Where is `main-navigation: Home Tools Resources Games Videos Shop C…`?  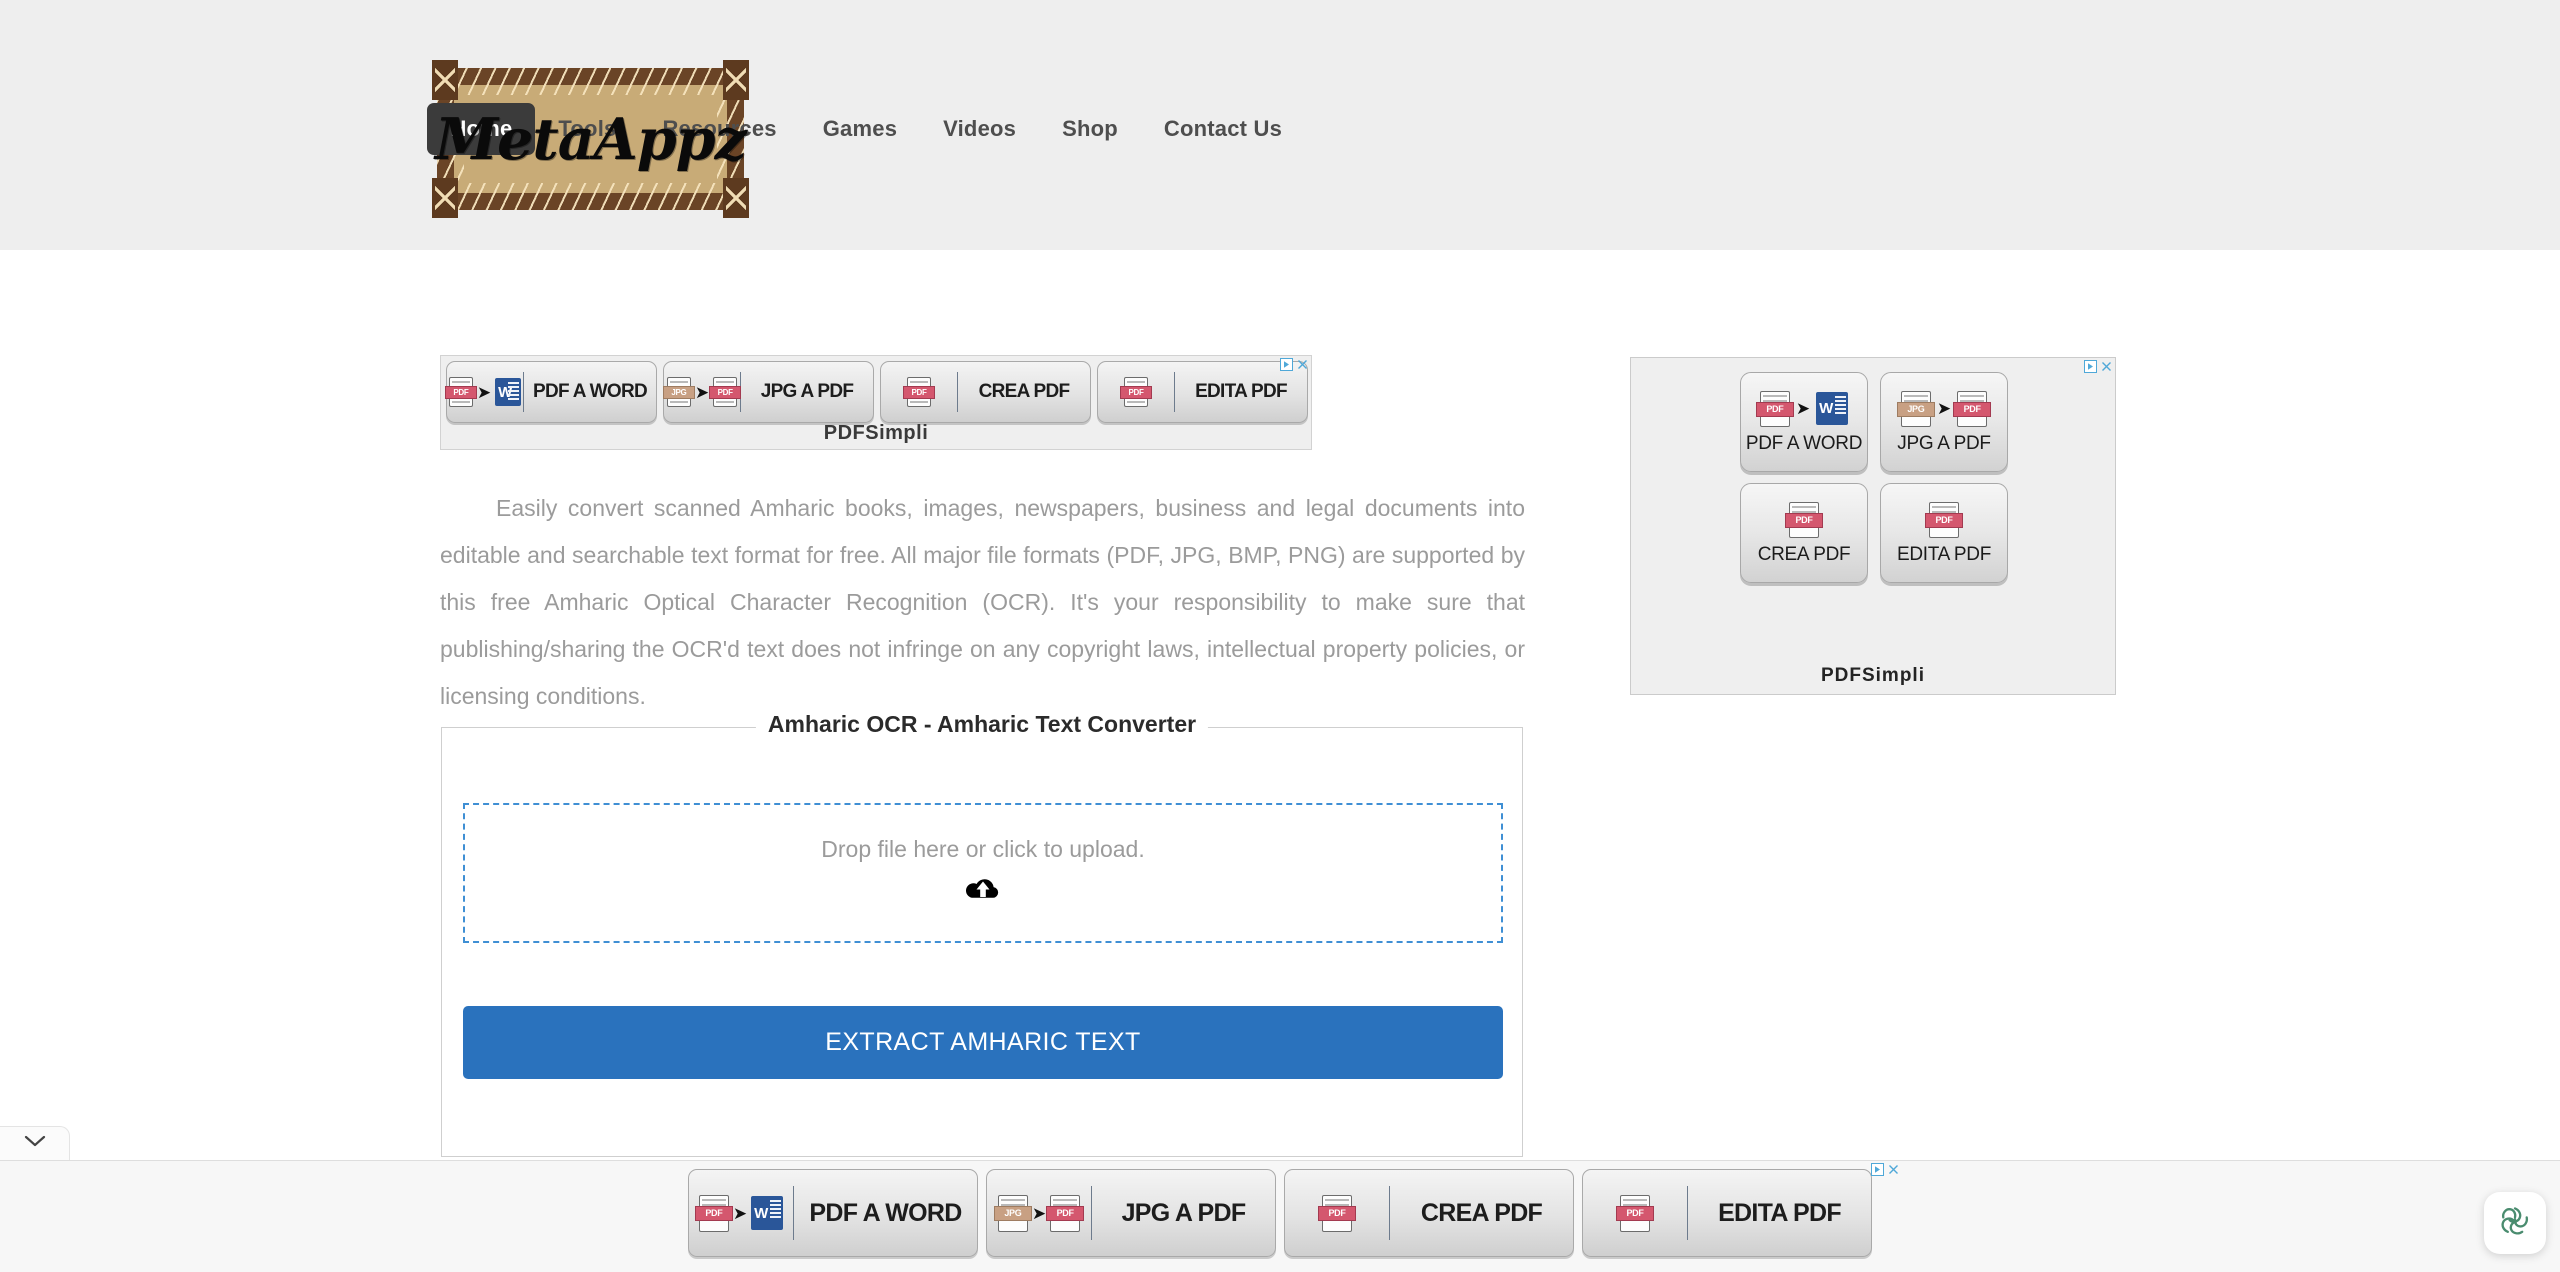
main-navigation: Home Tools Resources Games Videos Shop C… is located at coordinates (1493, 129).